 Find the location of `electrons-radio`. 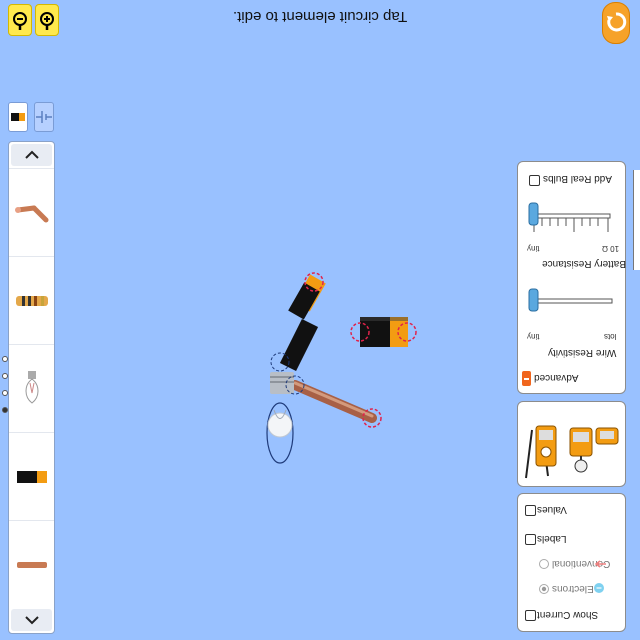

electrons-radio is located at coordinates (544, 589).